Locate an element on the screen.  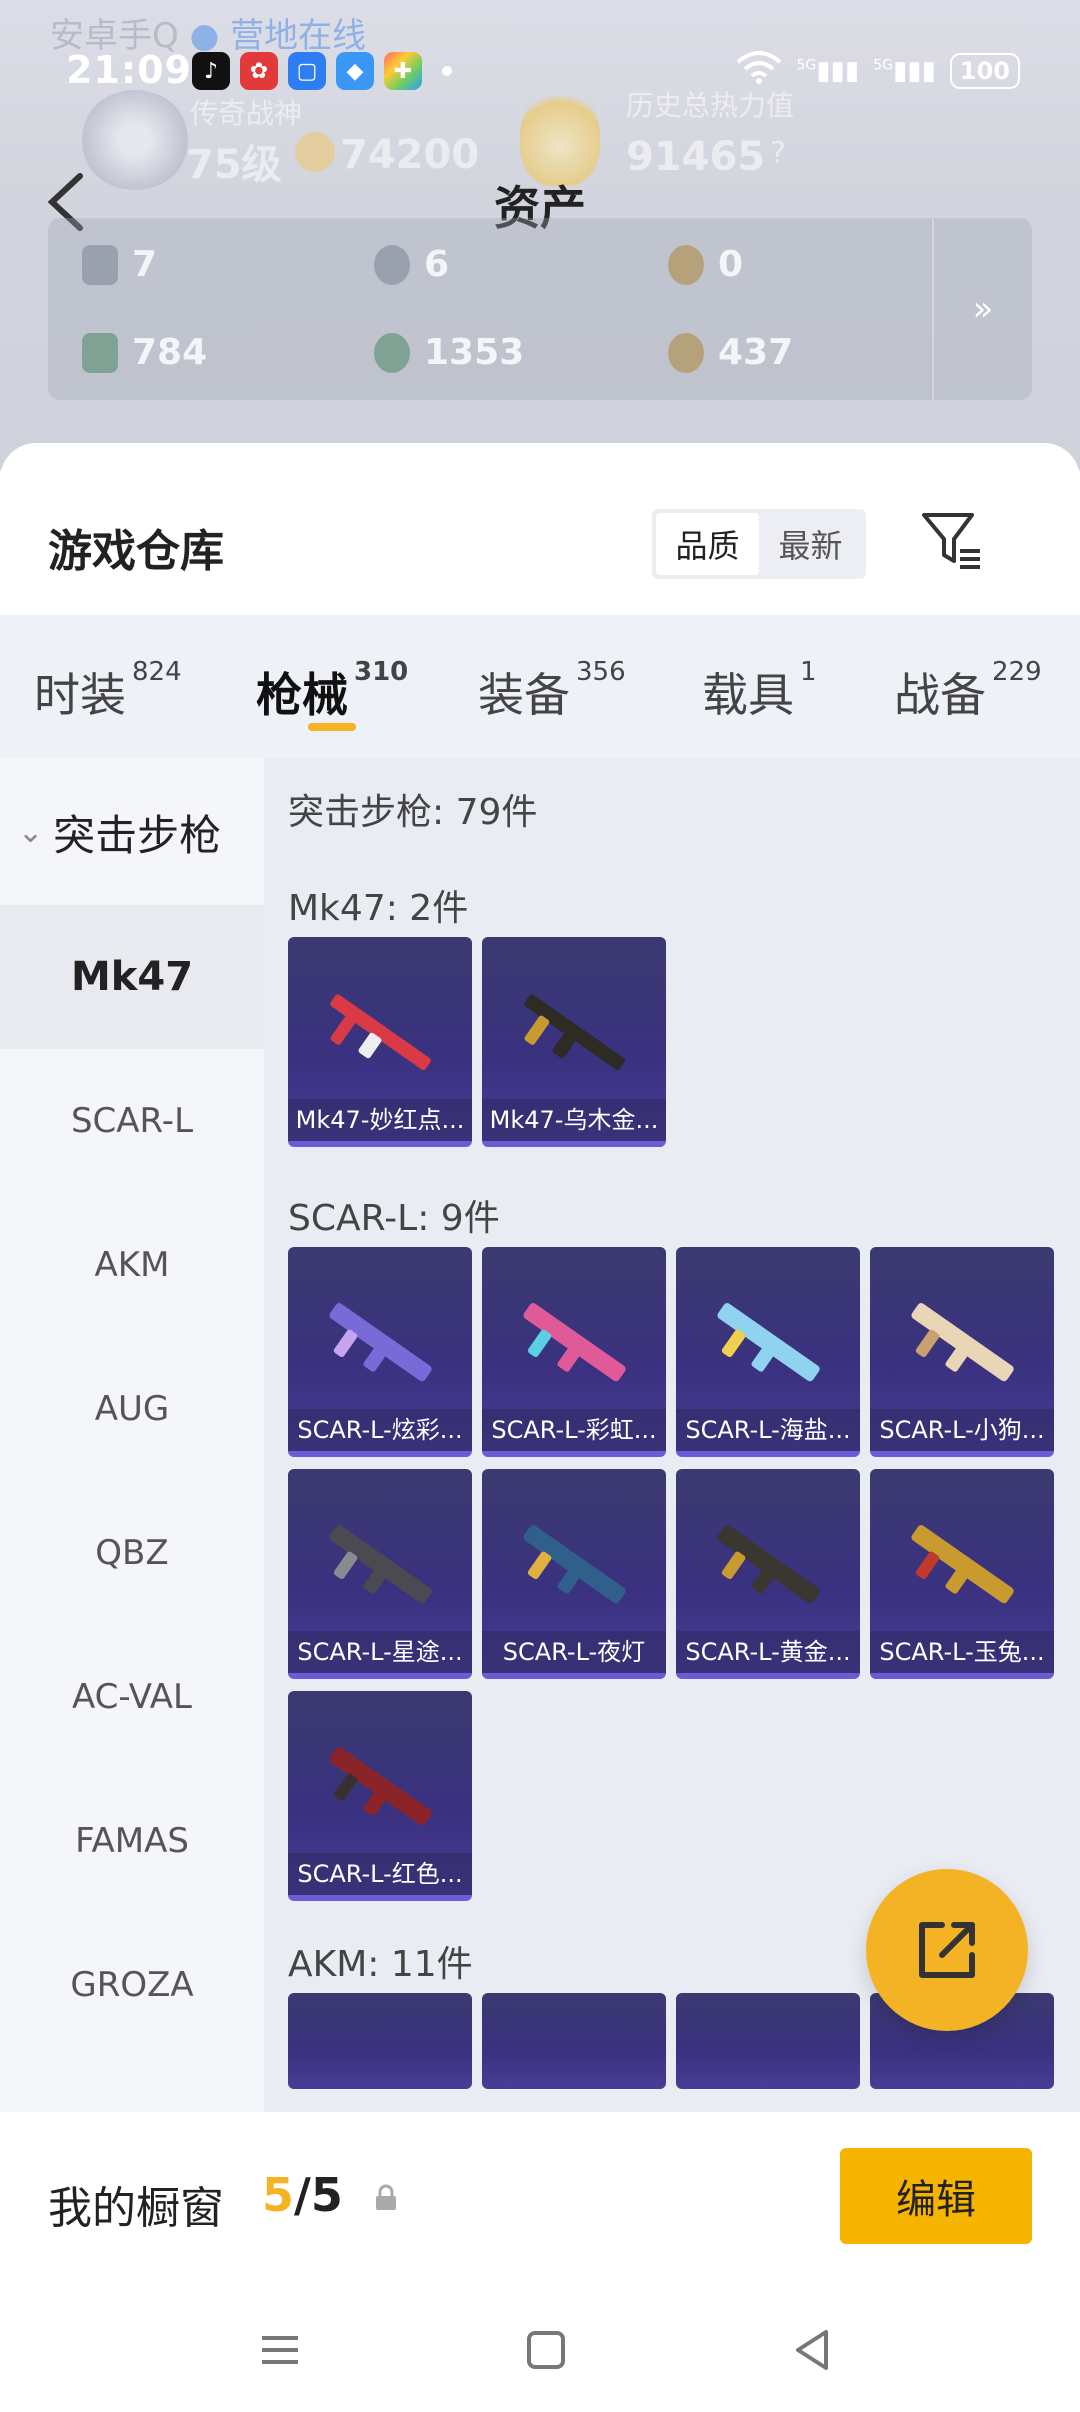
showcase-current: 5 is located at coordinates (278, 2195).